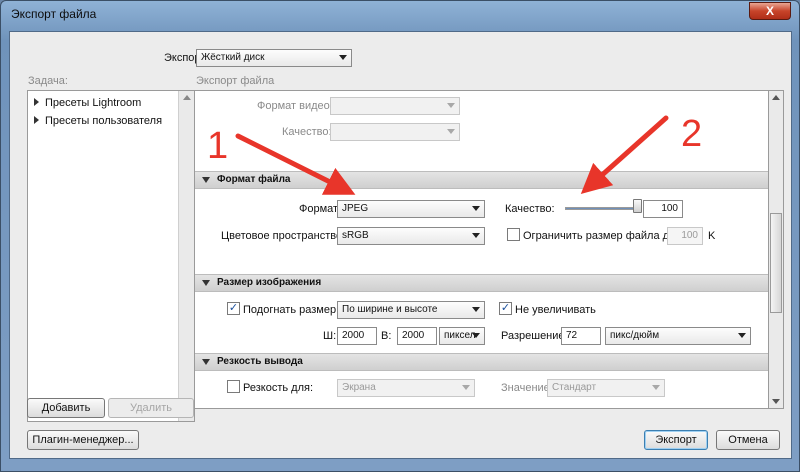  What do you see at coordinates (359, 387) in the screenshot?
I see `sharpen-target-value: Экрана` at bounding box center [359, 387].